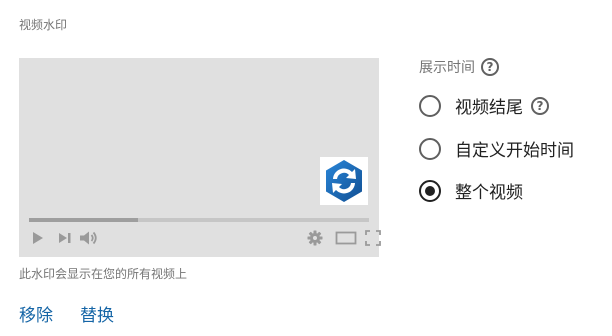 The image size is (612, 336). Describe the element at coordinates (83, 220) in the screenshot. I see `progress-bar-fill` at that location.